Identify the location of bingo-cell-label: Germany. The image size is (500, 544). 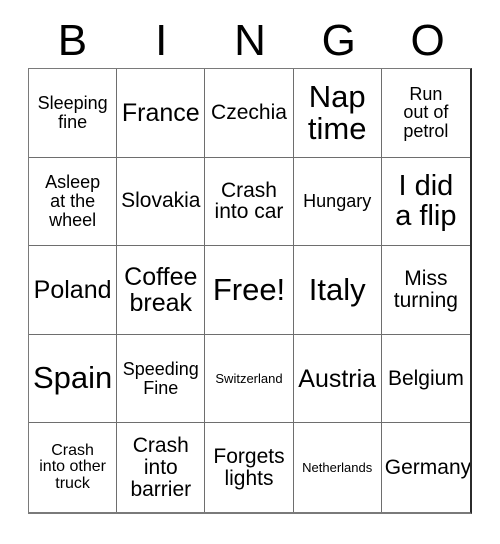
(427, 467).